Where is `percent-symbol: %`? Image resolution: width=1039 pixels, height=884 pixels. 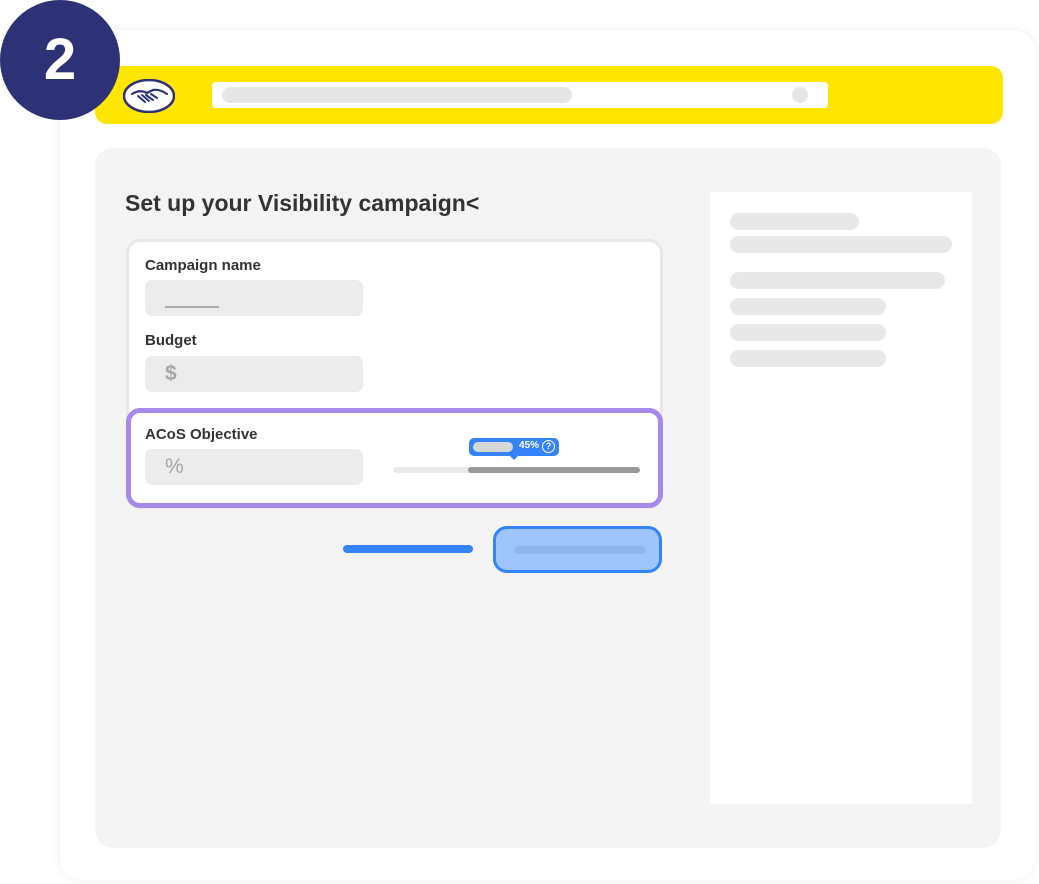
percent-symbol: % is located at coordinates (174, 466).